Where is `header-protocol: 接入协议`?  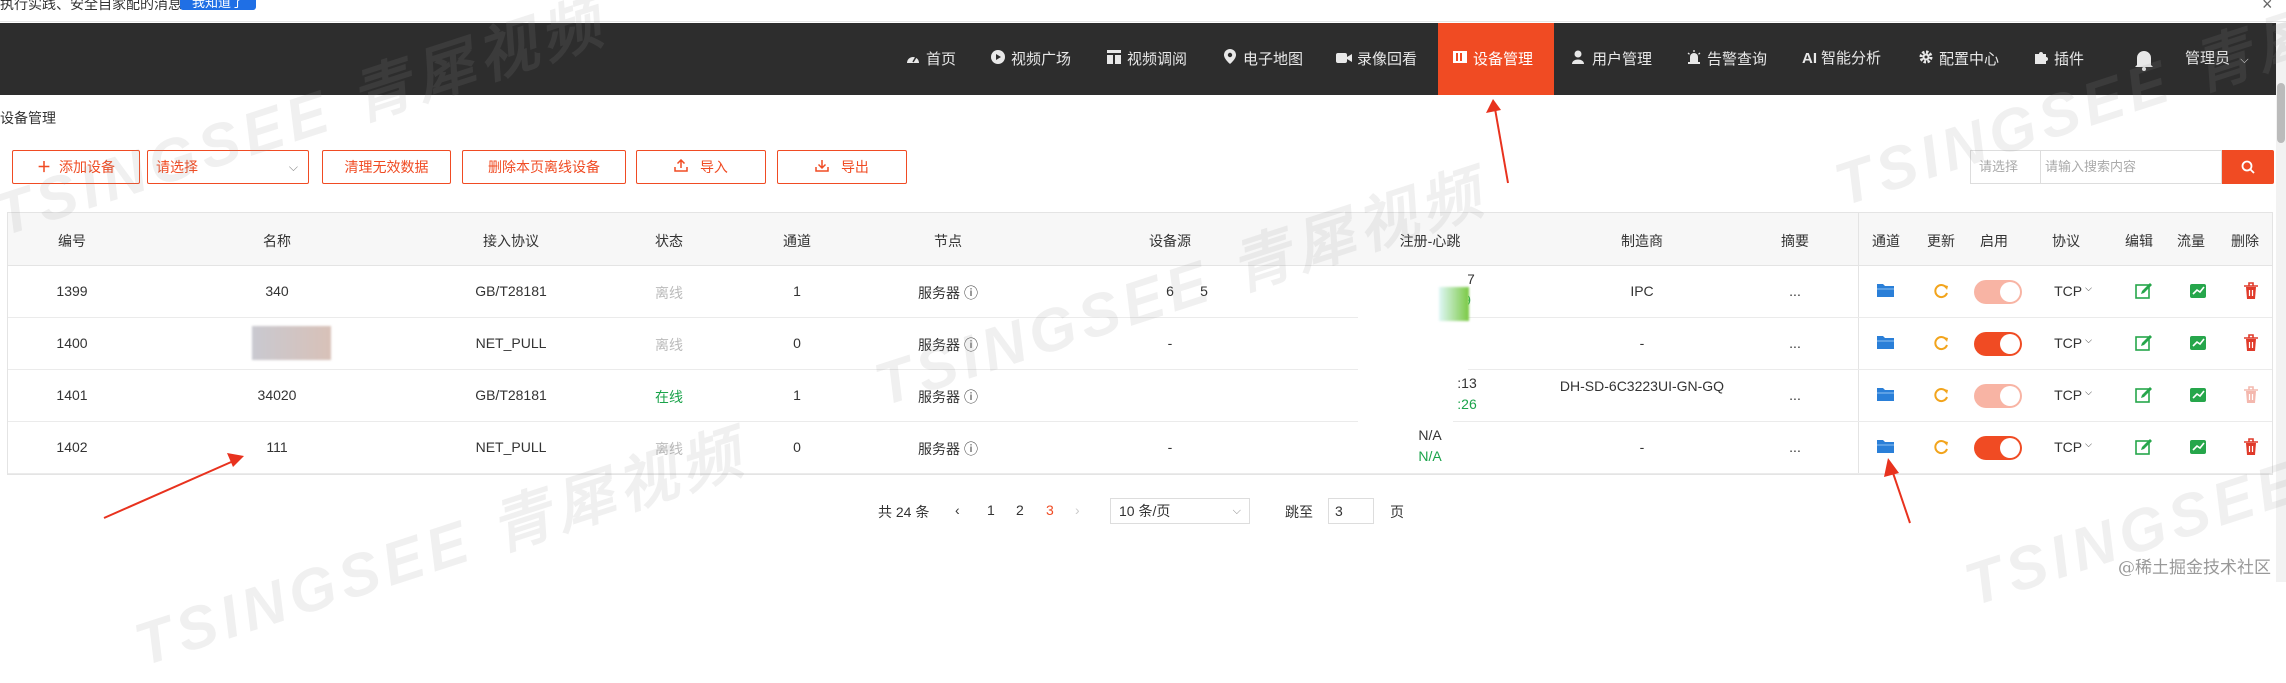 header-protocol: 接入协议 is located at coordinates (511, 241).